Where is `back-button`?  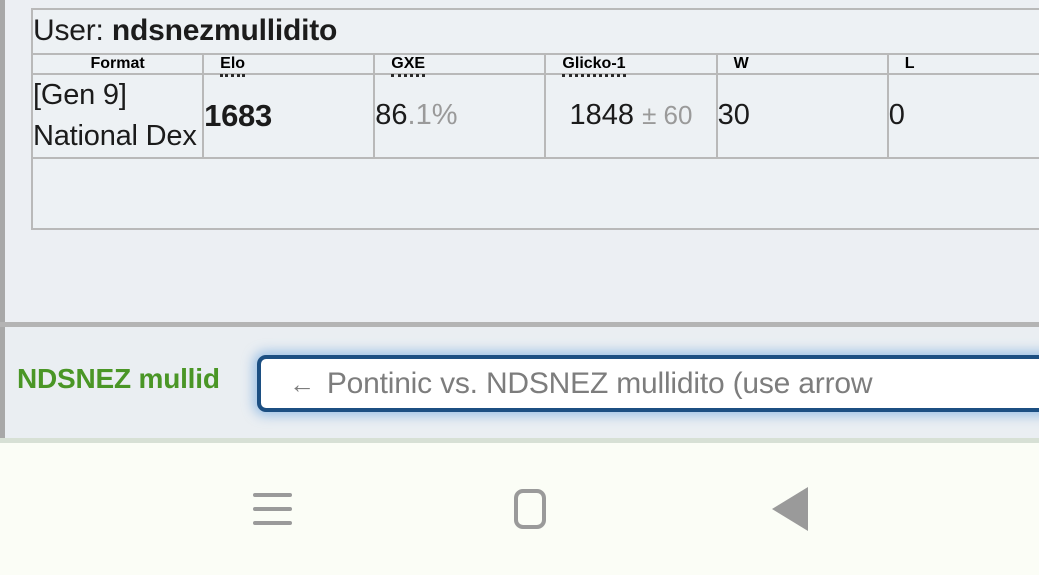
back-button is located at coordinates (790, 509).